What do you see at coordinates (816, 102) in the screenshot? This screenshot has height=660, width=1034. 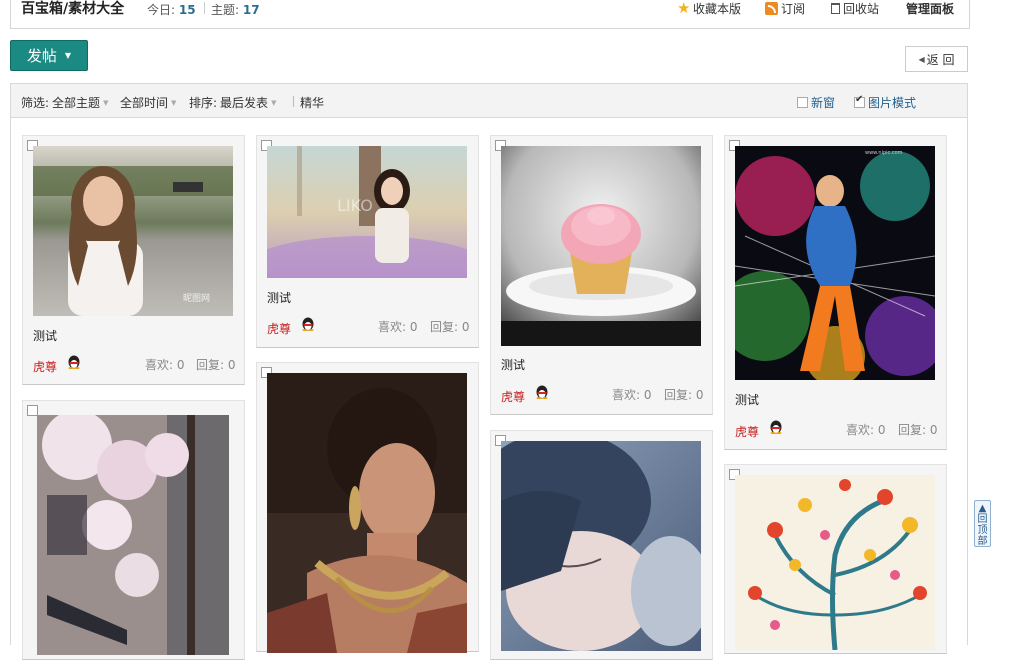 I see `new-window-toggle: 新窗` at bounding box center [816, 102].